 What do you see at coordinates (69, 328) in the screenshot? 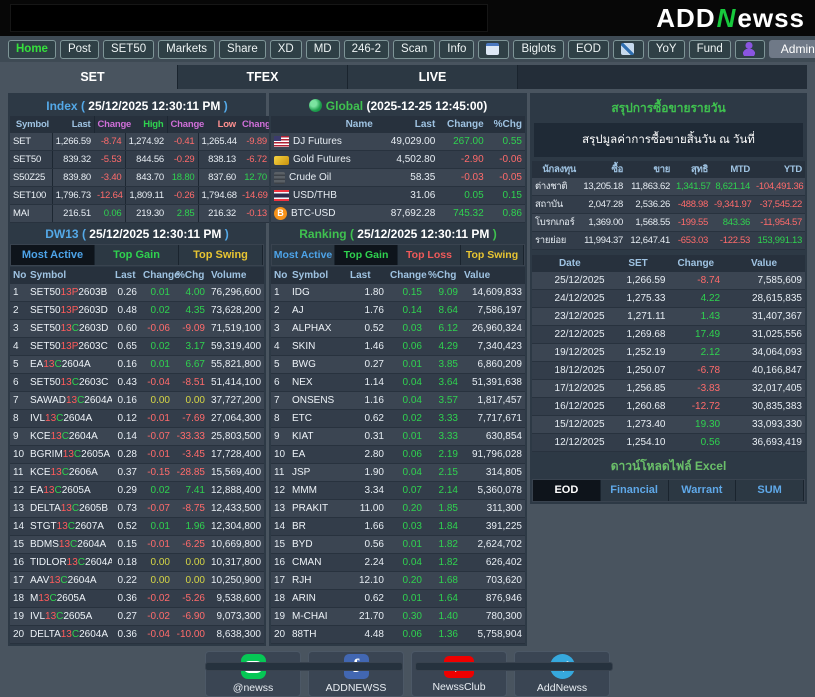
I see `dw13-symbol: SET5013C2603D` at bounding box center [69, 328].